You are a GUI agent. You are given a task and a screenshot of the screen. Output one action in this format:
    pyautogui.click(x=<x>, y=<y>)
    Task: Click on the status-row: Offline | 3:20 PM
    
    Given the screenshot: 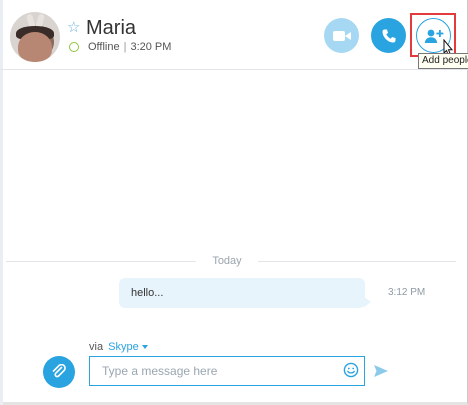 What is the action you would take?
    pyautogui.click(x=129, y=47)
    